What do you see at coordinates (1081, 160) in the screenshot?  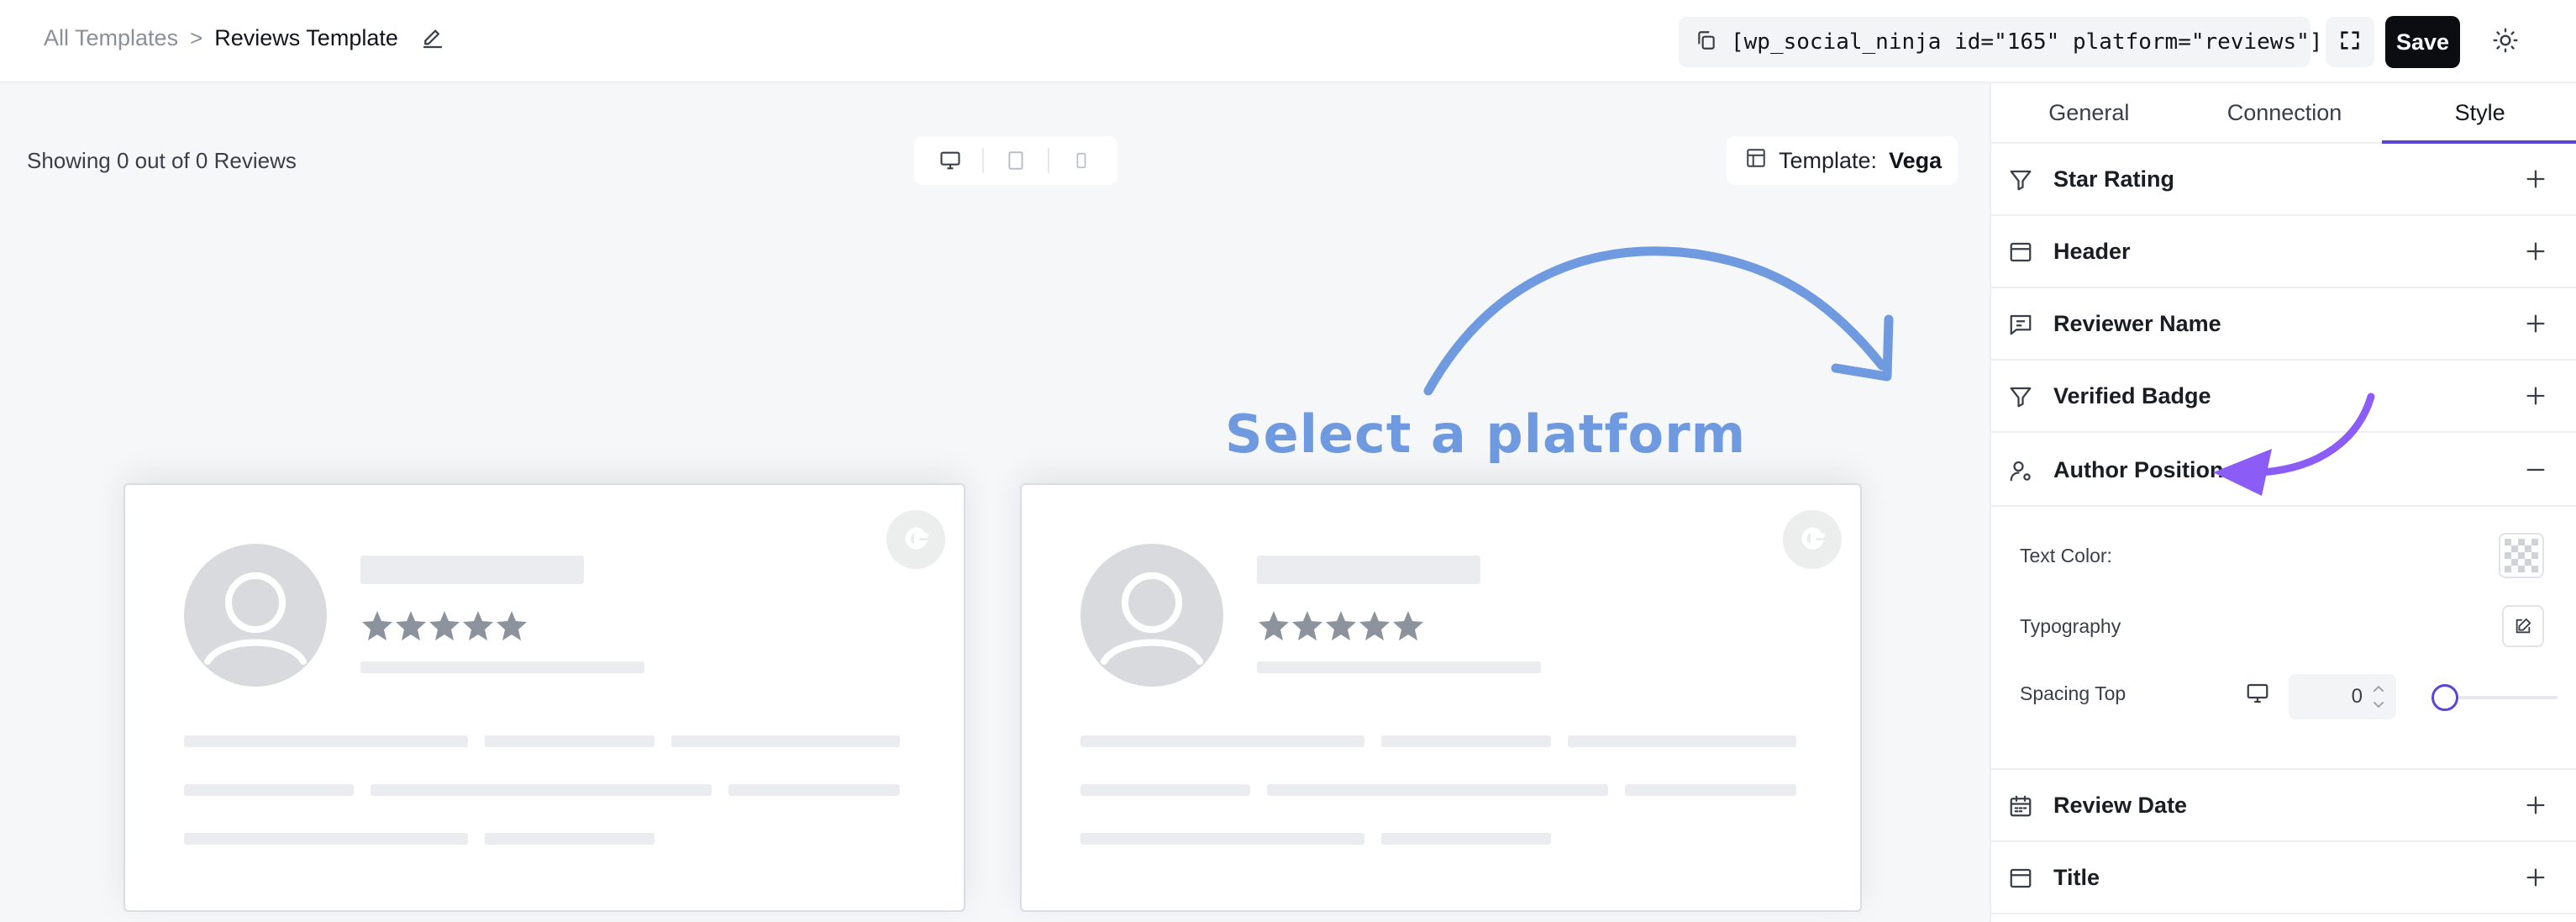 I see `mobile-icon` at bounding box center [1081, 160].